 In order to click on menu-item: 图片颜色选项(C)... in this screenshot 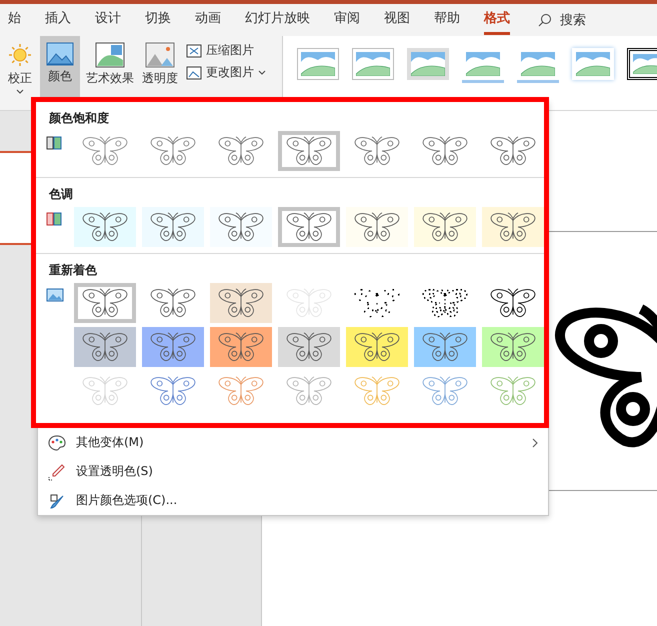, I will do `click(293, 500)`.